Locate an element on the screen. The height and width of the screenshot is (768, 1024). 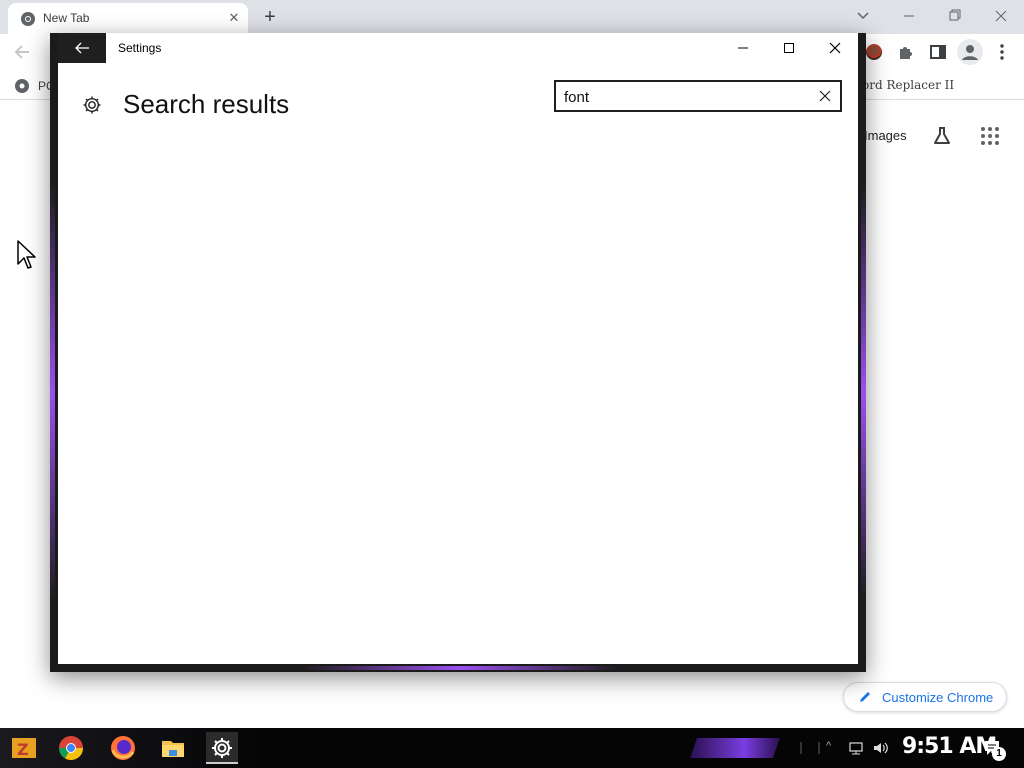
customize-chrome-label: Customize Chrome is located at coordinates (938, 697).